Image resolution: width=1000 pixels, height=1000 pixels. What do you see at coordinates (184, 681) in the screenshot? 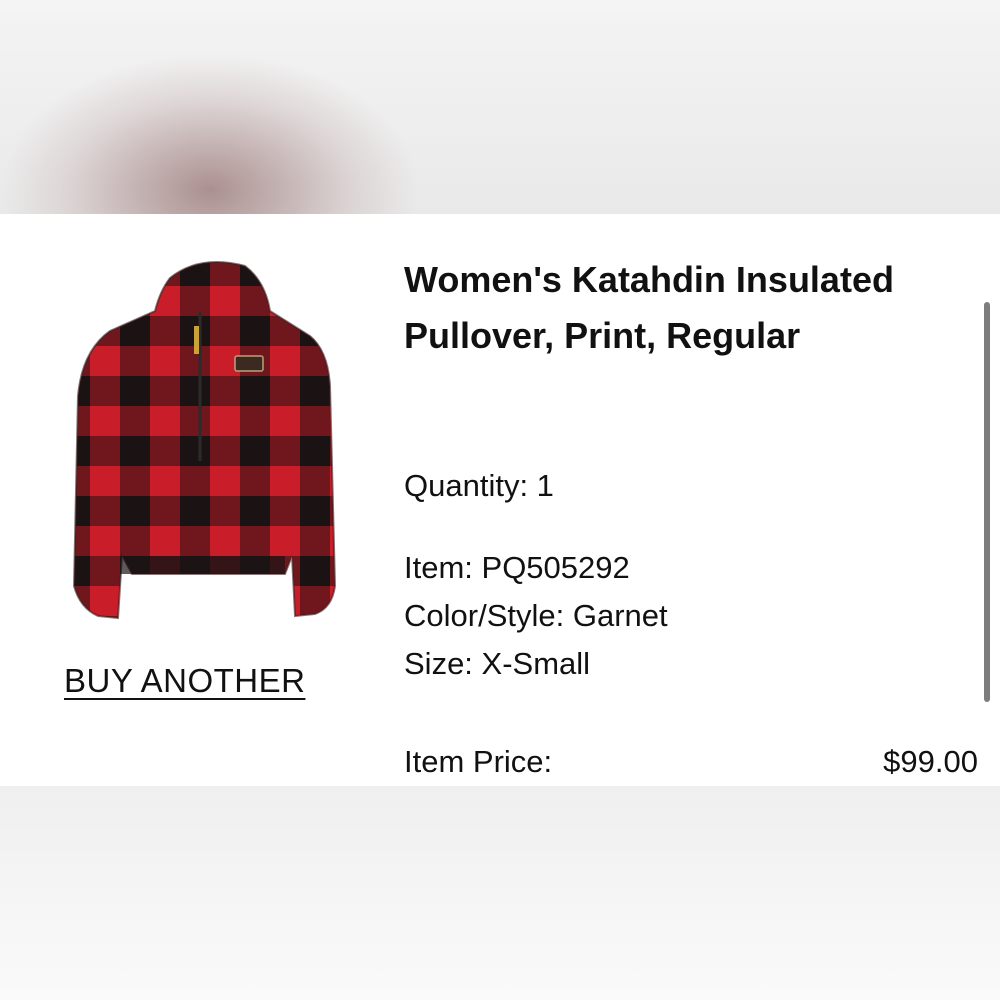
I see `buy-another-link: BUY ANOTHER` at bounding box center [184, 681].